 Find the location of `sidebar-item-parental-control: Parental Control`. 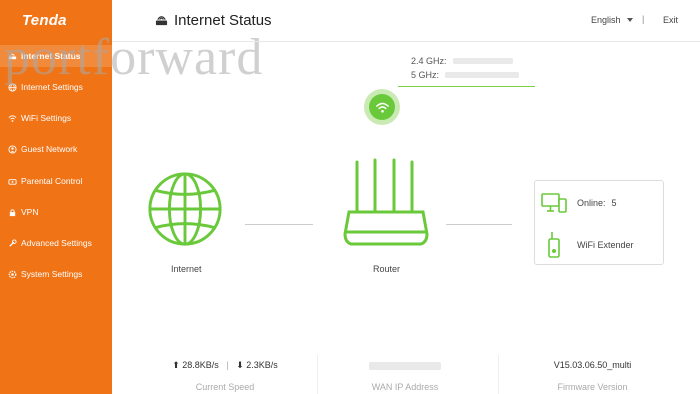

sidebar-item-parental-control: Parental Control is located at coordinates (56, 181).